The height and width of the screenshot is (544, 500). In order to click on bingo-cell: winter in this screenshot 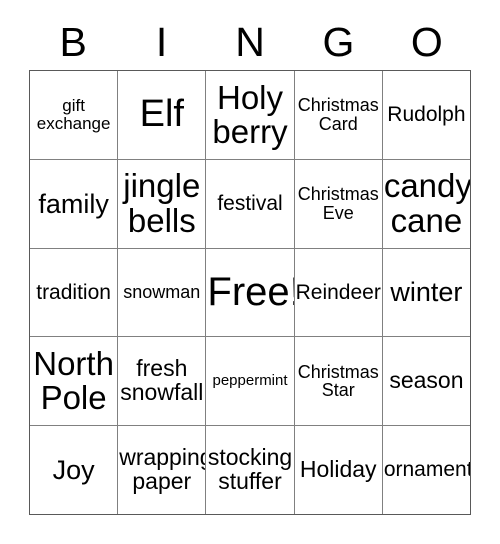, I will do `click(426, 293)`.